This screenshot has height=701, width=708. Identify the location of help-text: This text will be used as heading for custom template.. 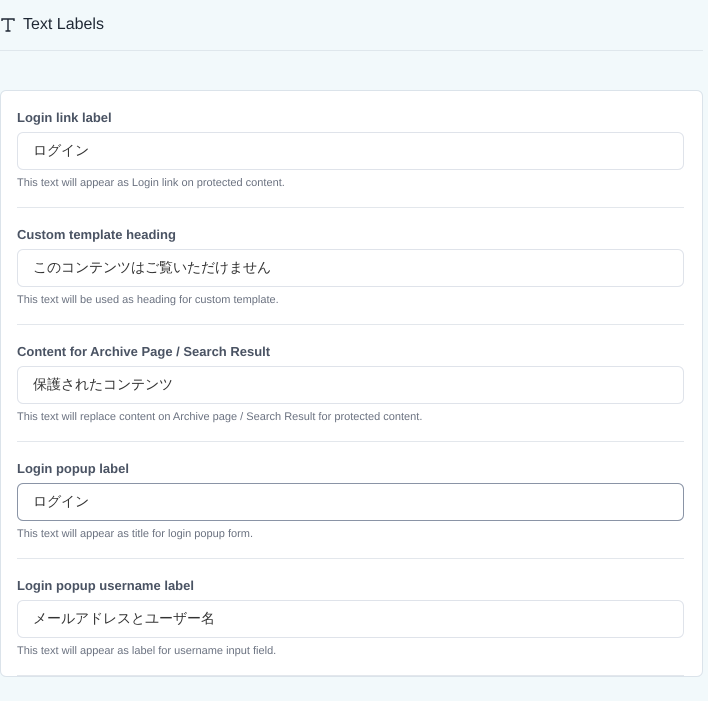
(148, 300).